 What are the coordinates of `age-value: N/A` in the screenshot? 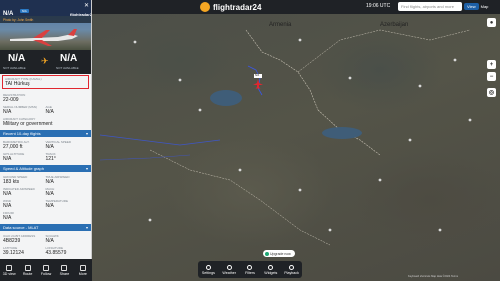 It's located at (49, 112).